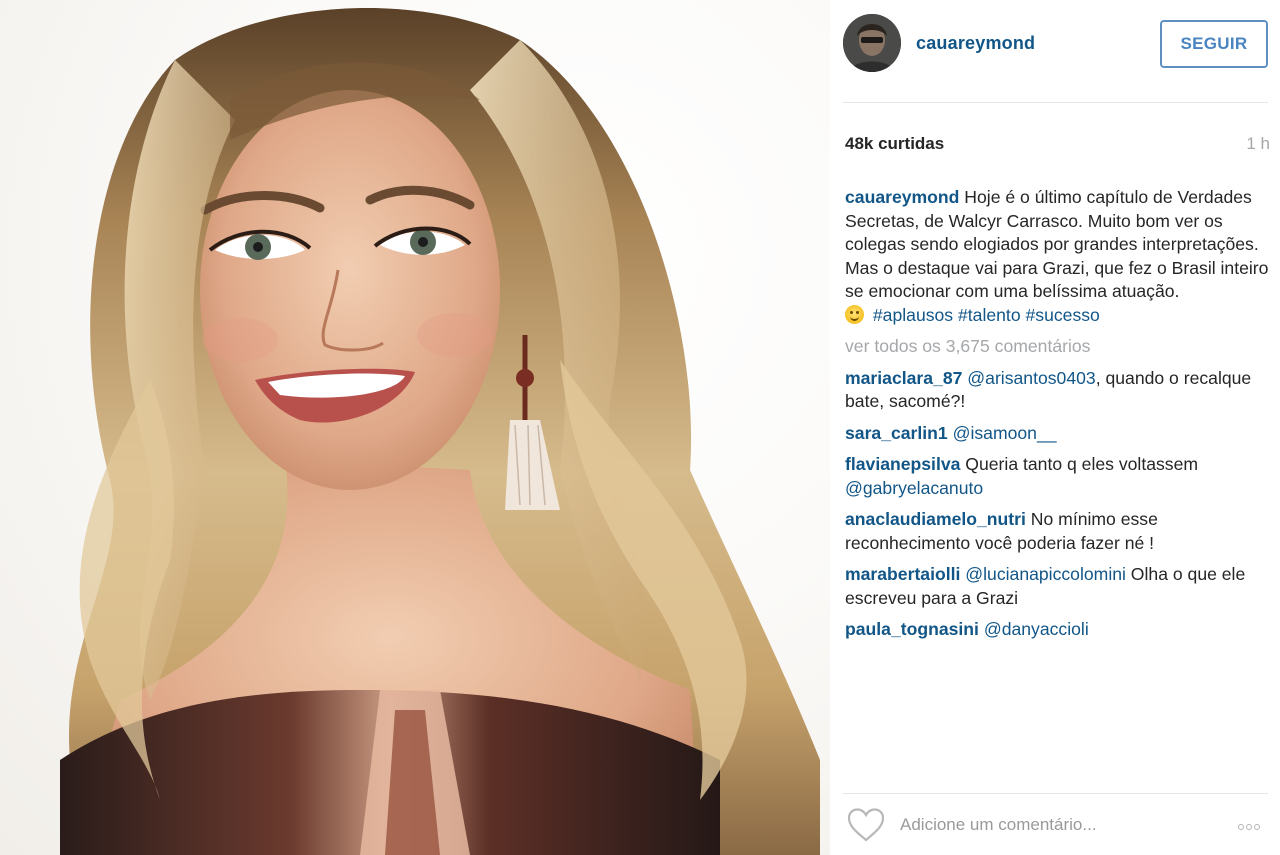 The height and width of the screenshot is (855, 1280). I want to click on face, so click(350, 290).